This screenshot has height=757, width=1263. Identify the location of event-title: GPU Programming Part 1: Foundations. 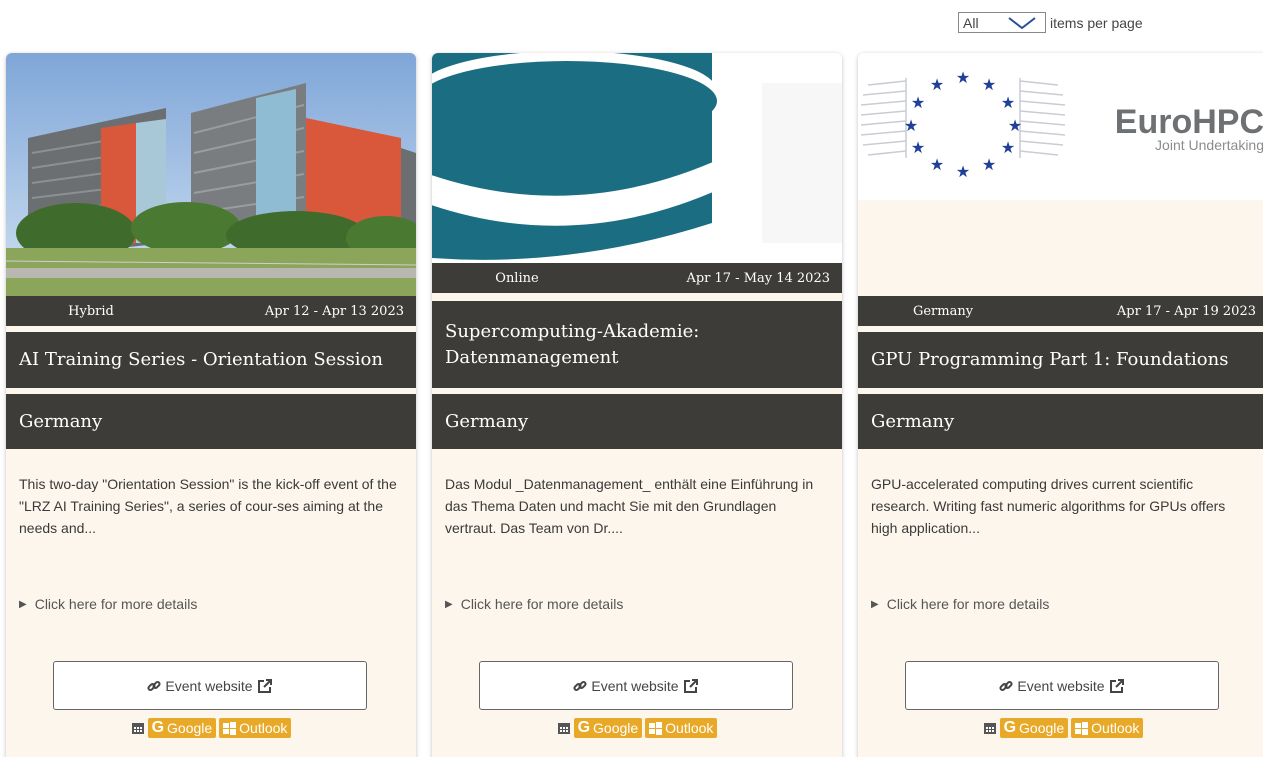
(1060, 360).